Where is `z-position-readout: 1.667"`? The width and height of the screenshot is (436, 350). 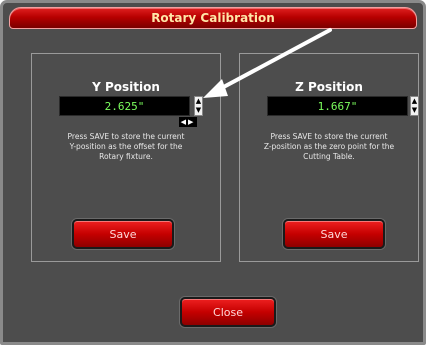
z-position-readout: 1.667" is located at coordinates (337, 106).